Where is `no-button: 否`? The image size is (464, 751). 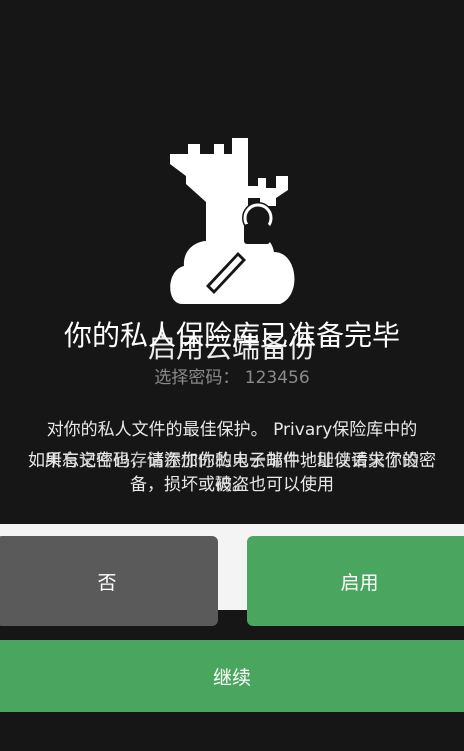
no-button: 否 is located at coordinates (109, 581).